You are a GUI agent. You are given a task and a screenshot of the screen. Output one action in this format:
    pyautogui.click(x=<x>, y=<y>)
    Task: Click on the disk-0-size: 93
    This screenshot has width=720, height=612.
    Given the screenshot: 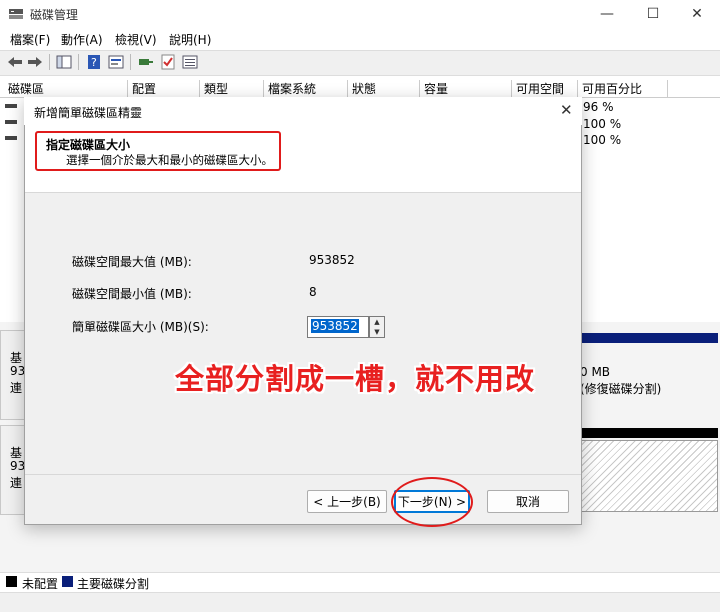 What is the action you would take?
    pyautogui.click(x=18, y=371)
    